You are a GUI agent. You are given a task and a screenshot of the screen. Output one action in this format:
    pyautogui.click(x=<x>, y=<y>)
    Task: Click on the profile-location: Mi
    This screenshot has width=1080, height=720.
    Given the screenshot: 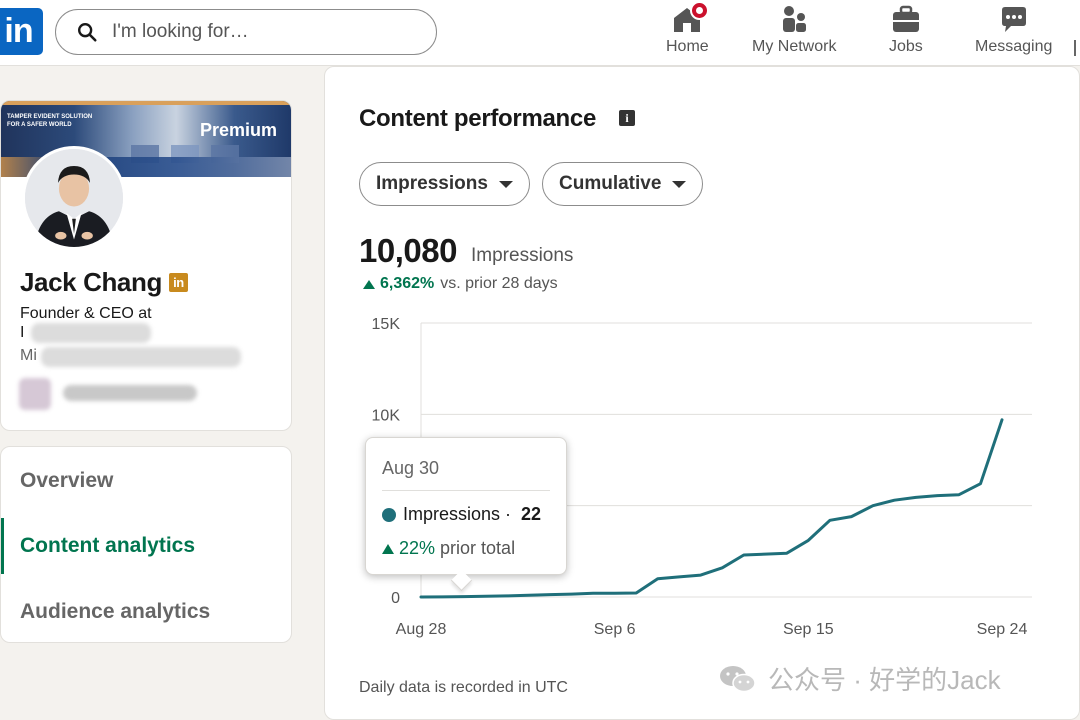 What is the action you would take?
    pyautogui.click(x=28, y=355)
    